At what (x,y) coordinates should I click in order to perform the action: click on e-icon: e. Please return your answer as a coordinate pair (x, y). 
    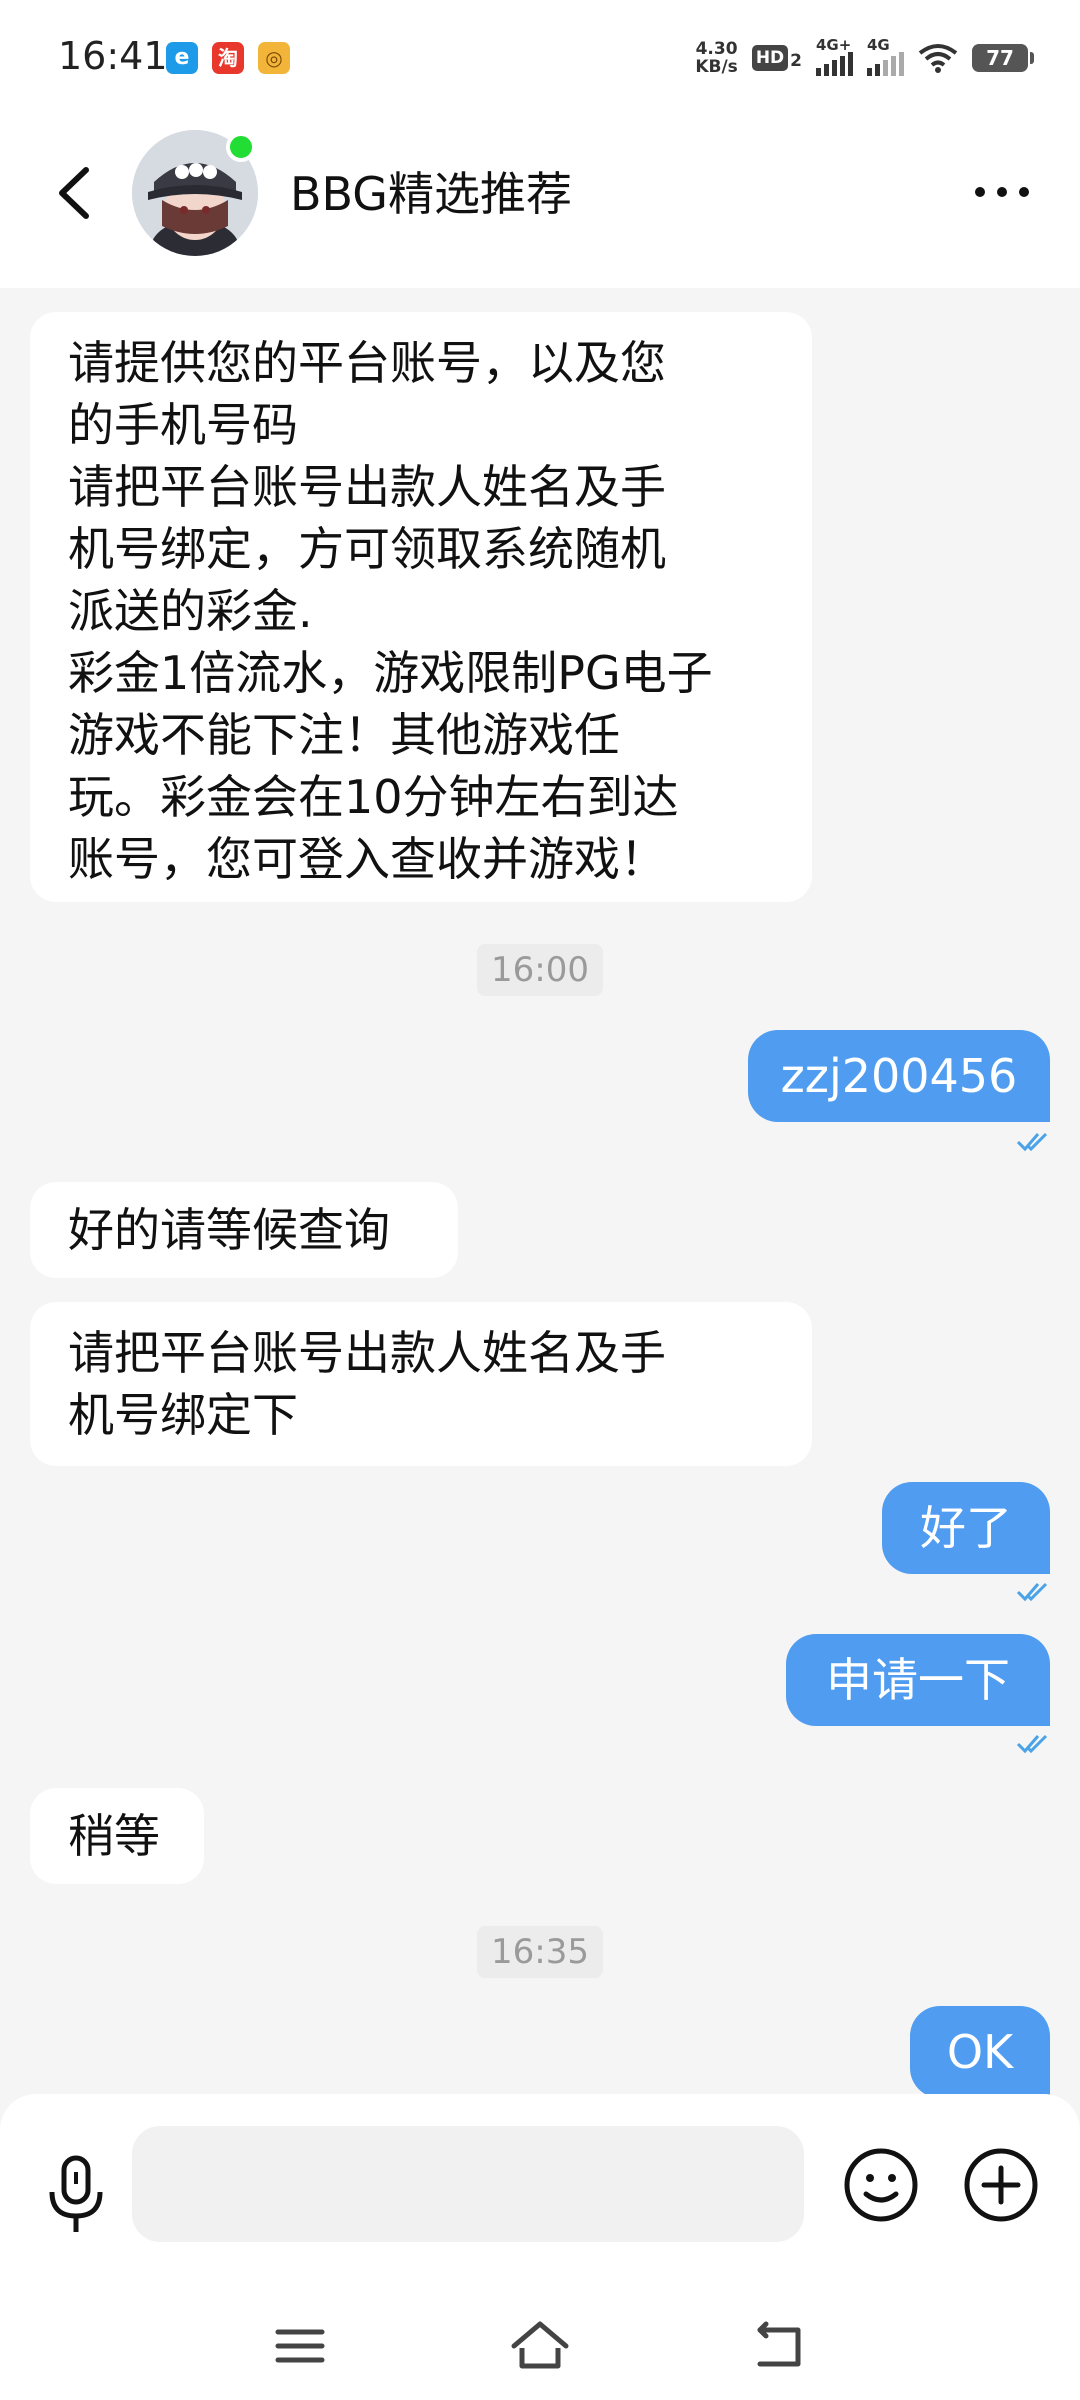
    Looking at the image, I should click on (182, 58).